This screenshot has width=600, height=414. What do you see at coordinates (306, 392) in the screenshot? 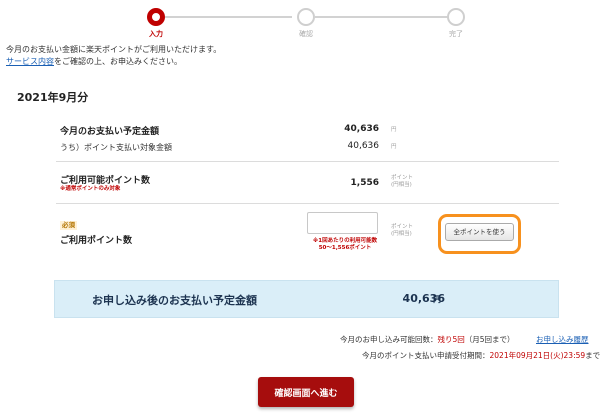
I see `proceed-to-confirm-button: 確認画面へ進む` at bounding box center [306, 392].